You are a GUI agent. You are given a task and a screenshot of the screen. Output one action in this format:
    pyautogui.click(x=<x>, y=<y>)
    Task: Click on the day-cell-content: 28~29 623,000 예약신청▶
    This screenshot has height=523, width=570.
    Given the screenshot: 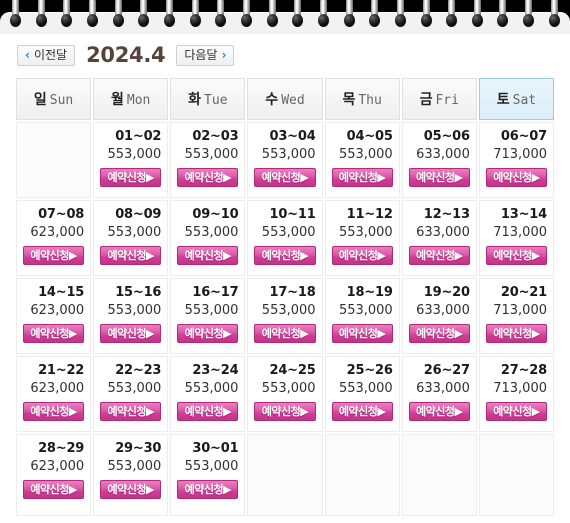 What is the action you would take?
    pyautogui.click(x=53, y=475)
    